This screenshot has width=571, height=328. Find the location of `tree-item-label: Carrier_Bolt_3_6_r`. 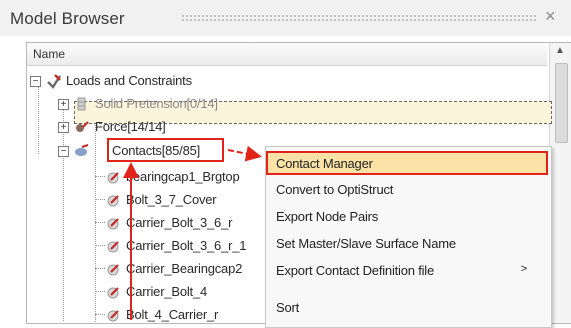

tree-item-label: Carrier_Bolt_3_6_r is located at coordinates (179, 222).